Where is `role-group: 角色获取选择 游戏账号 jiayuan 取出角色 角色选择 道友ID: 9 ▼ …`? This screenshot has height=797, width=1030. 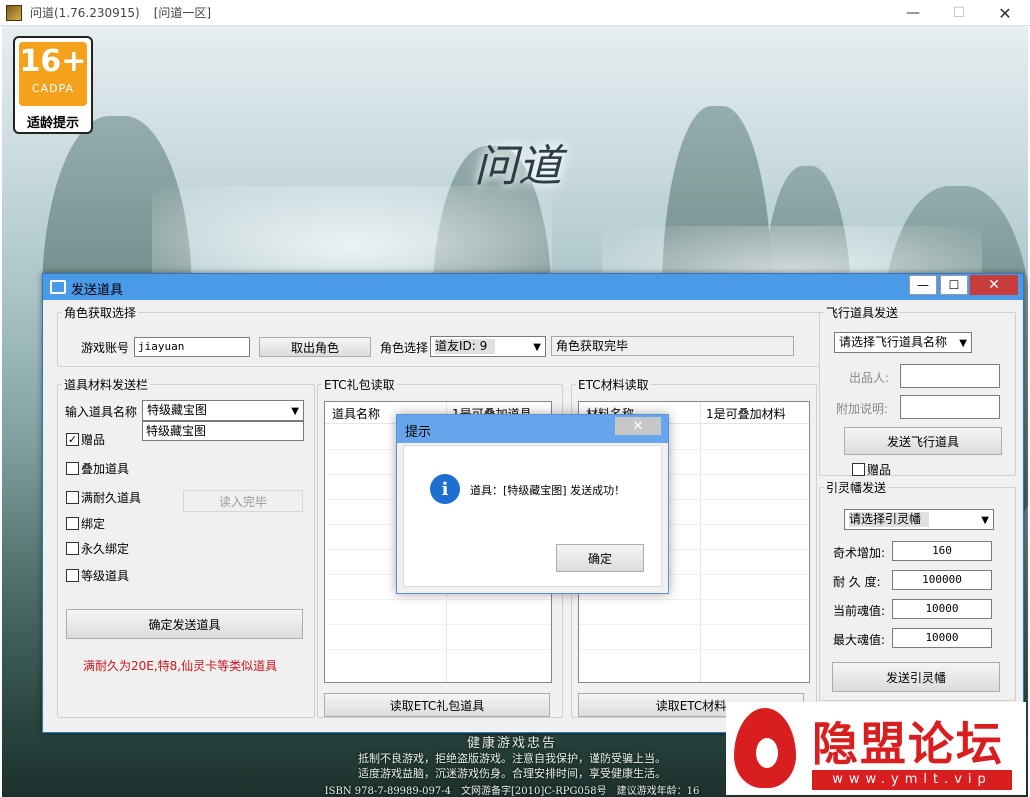 role-group: 角色获取选择 游戏账号 jiayuan 取出角色 角色选择 道友ID: 9 ▼ … is located at coordinates (438, 335).